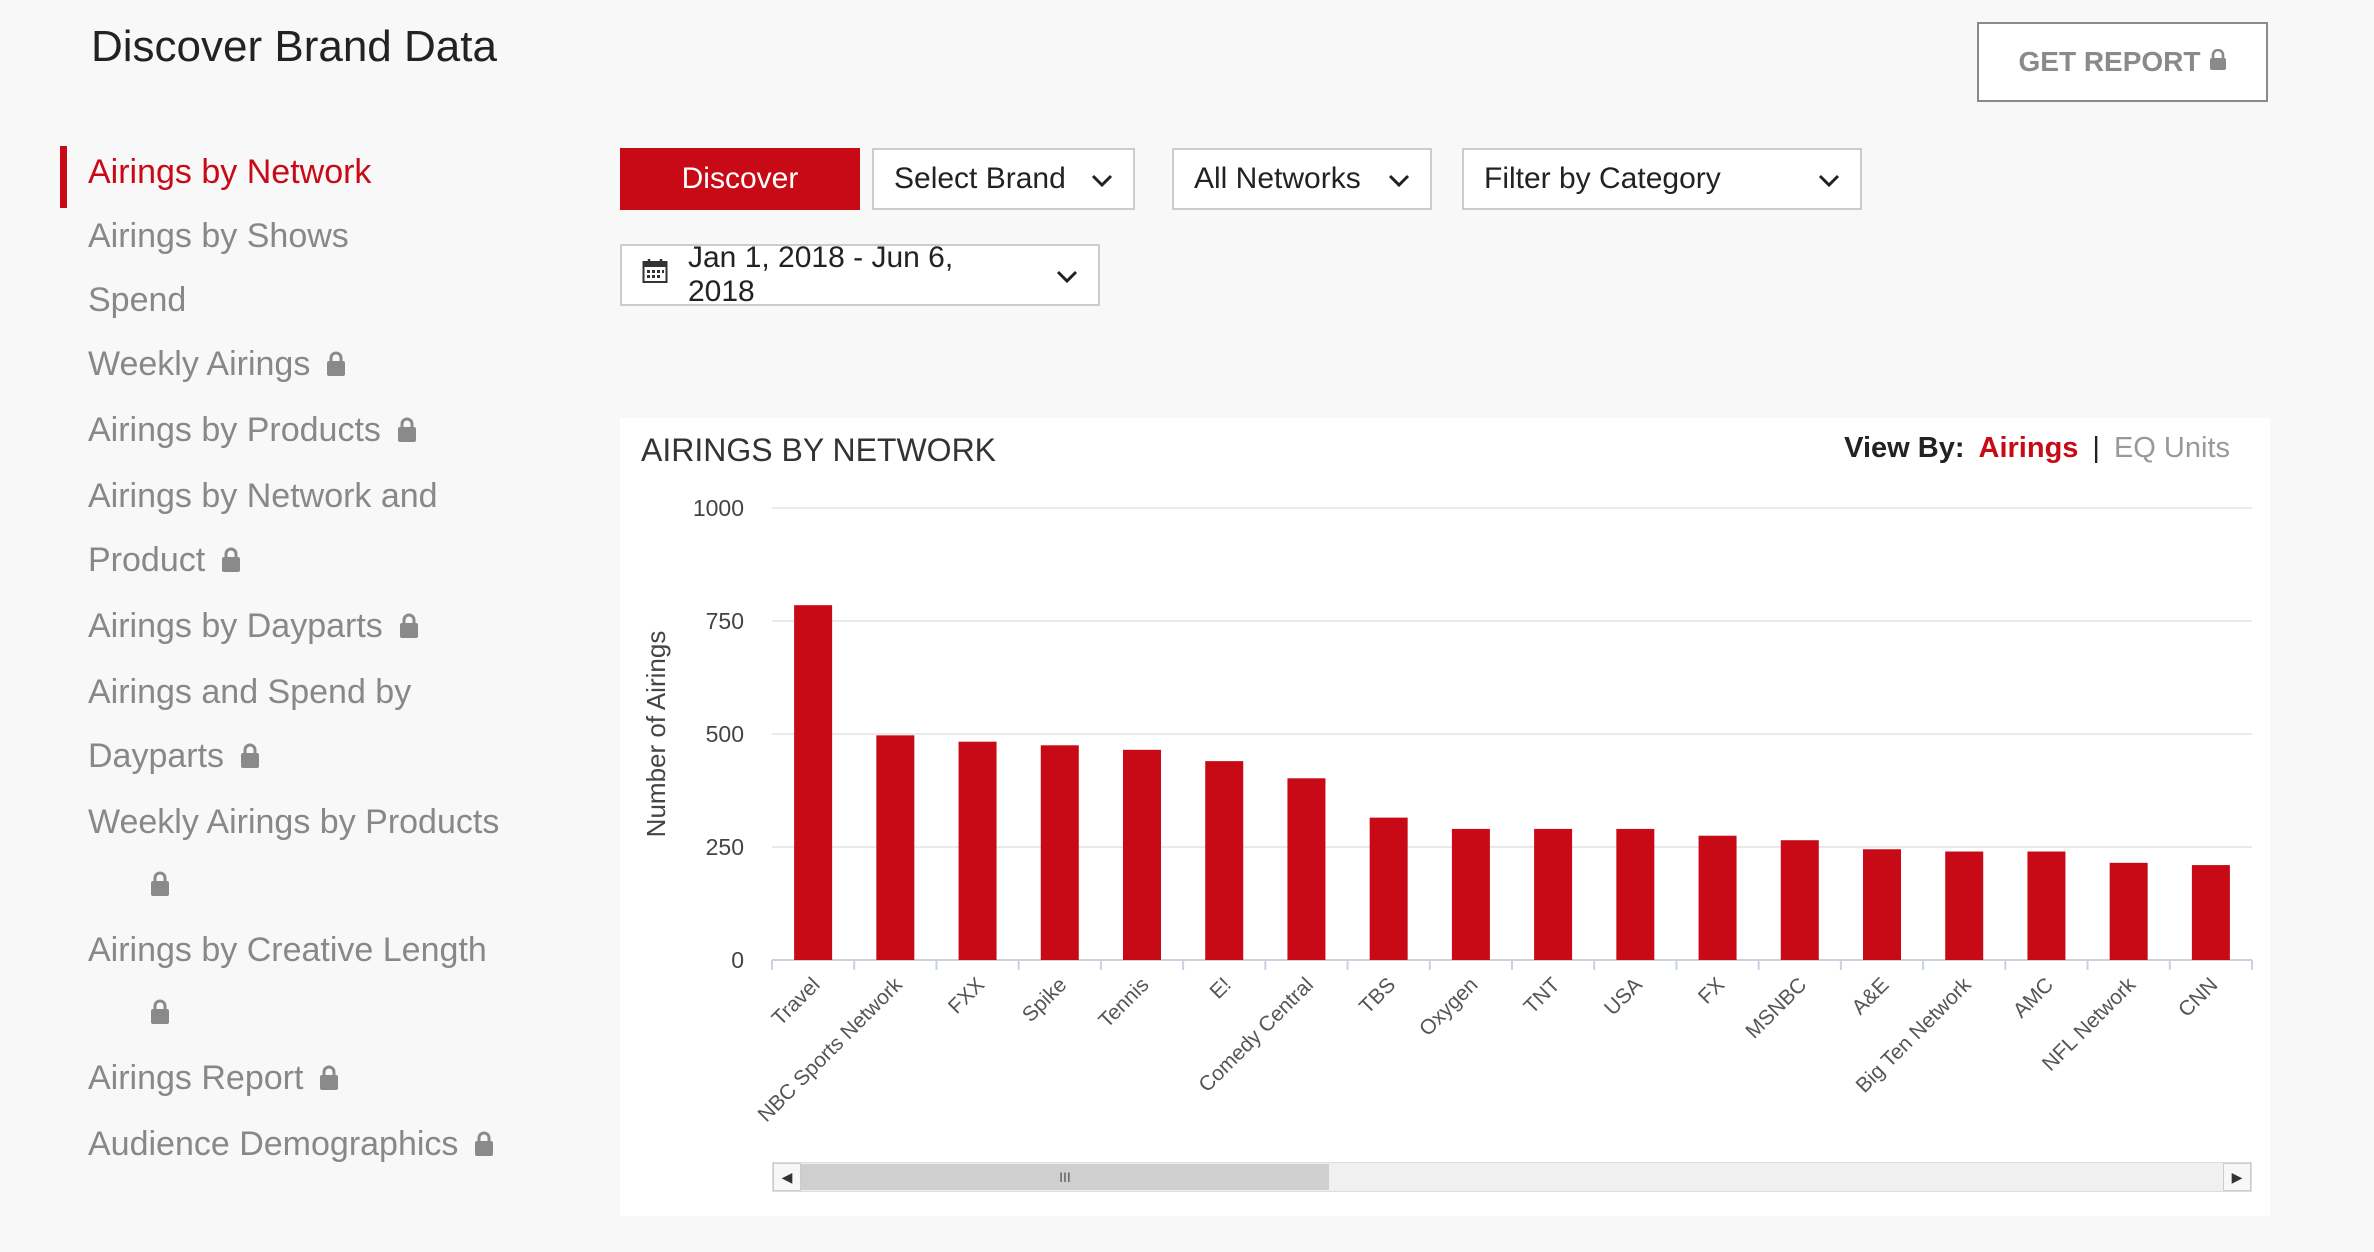  Describe the element at coordinates (1277, 178) in the screenshot. I see `all-networks-label: All Networks` at that location.